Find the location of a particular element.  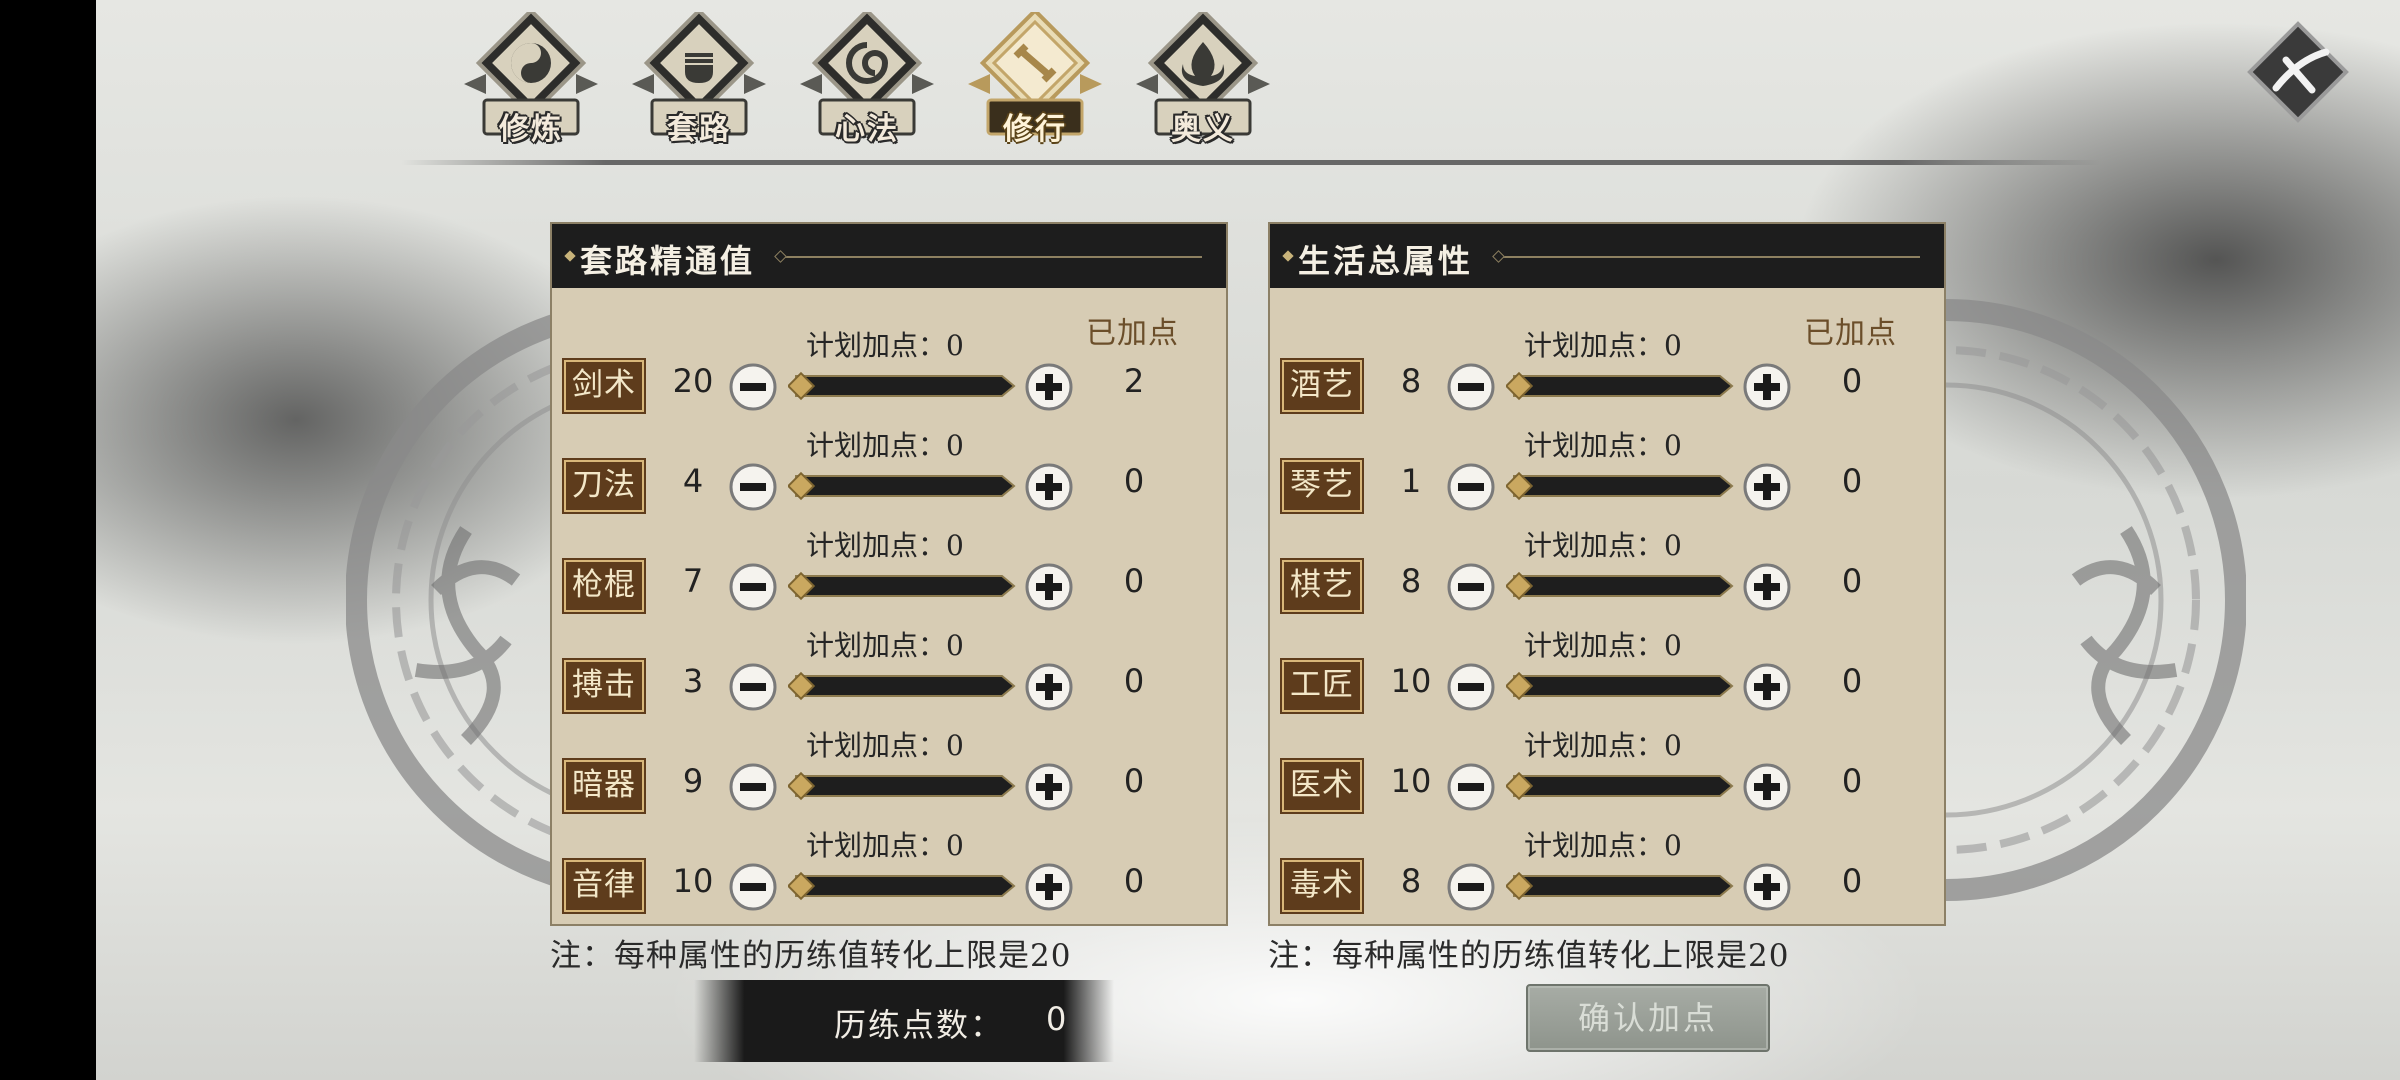

attribute-row: 医术 10 计划加点：0 0 is located at coordinates (1607, 760).